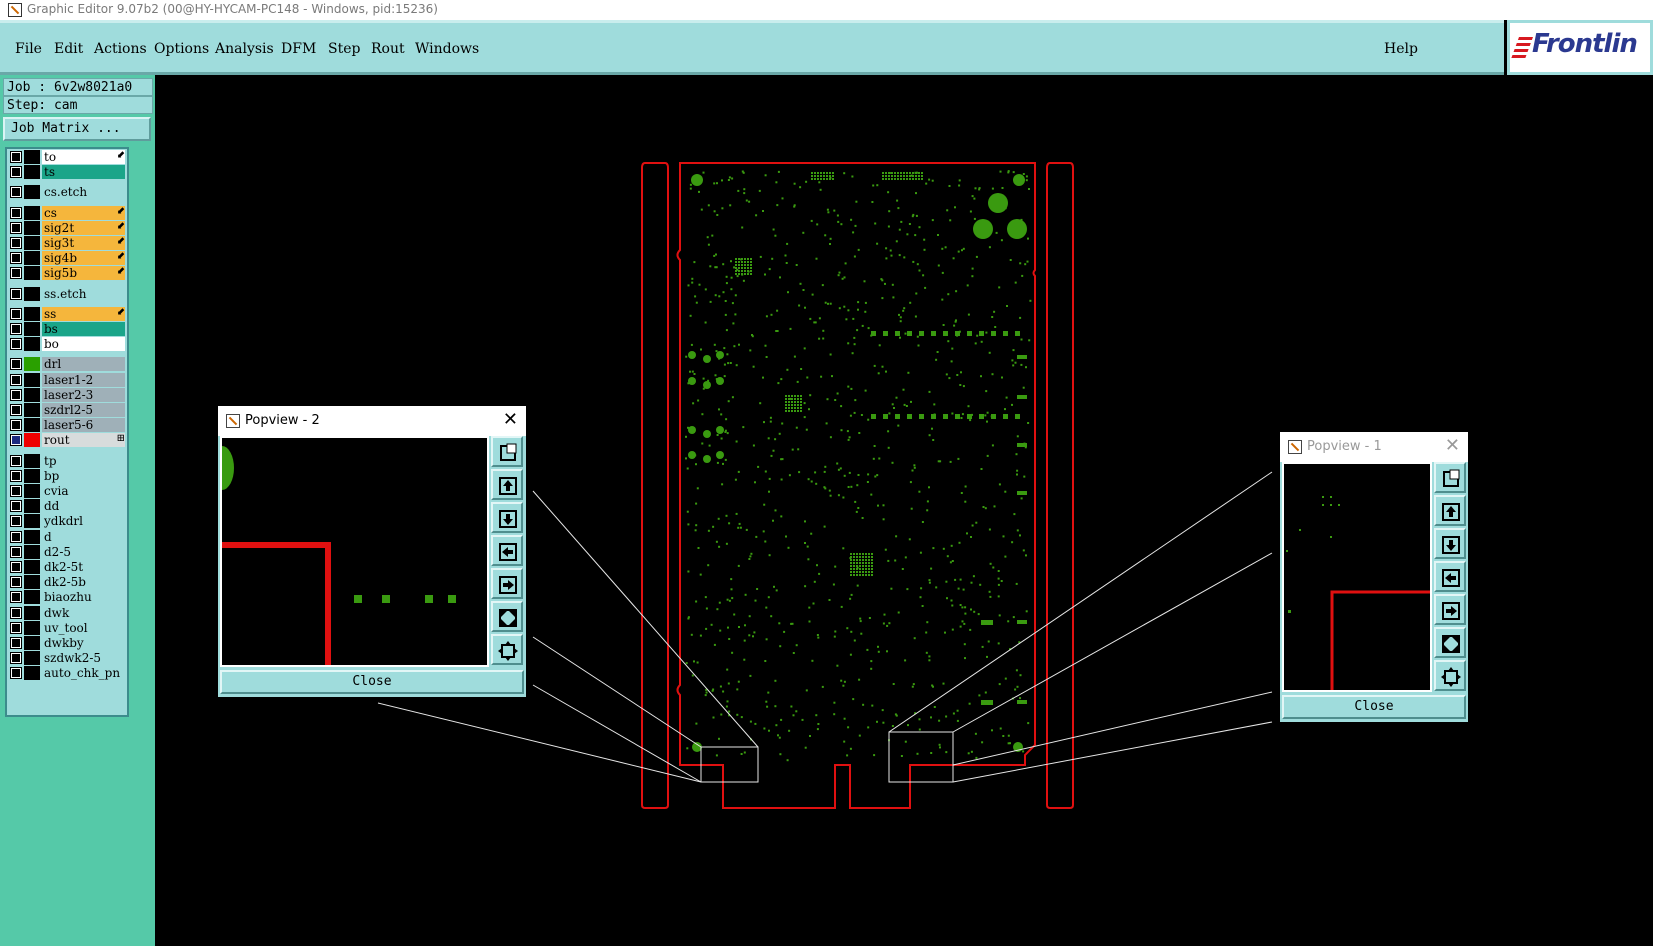  Describe the element at coordinates (28, 49) in the screenshot. I see `menu-file: File` at that location.